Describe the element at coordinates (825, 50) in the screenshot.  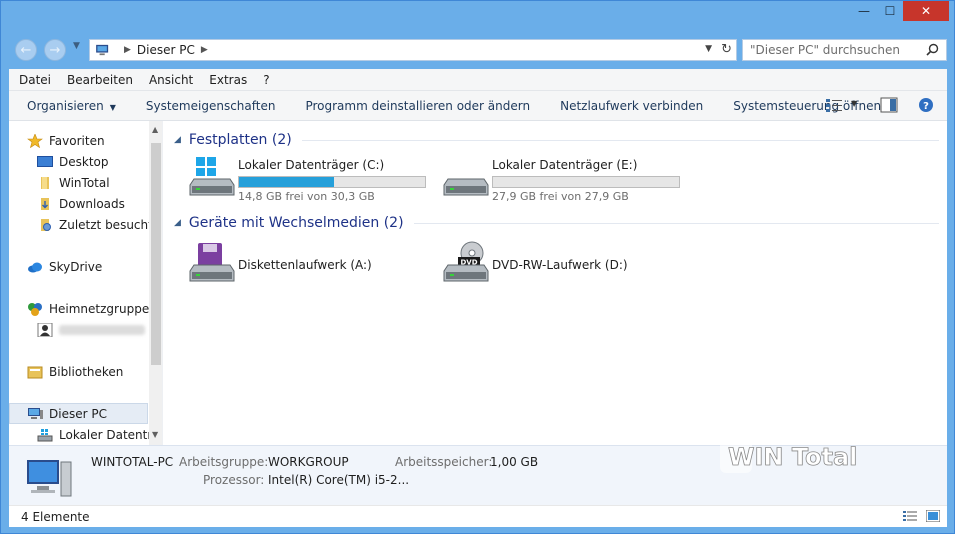
I see `search-placeholder: "Dieser PC" durchsuchen` at that location.